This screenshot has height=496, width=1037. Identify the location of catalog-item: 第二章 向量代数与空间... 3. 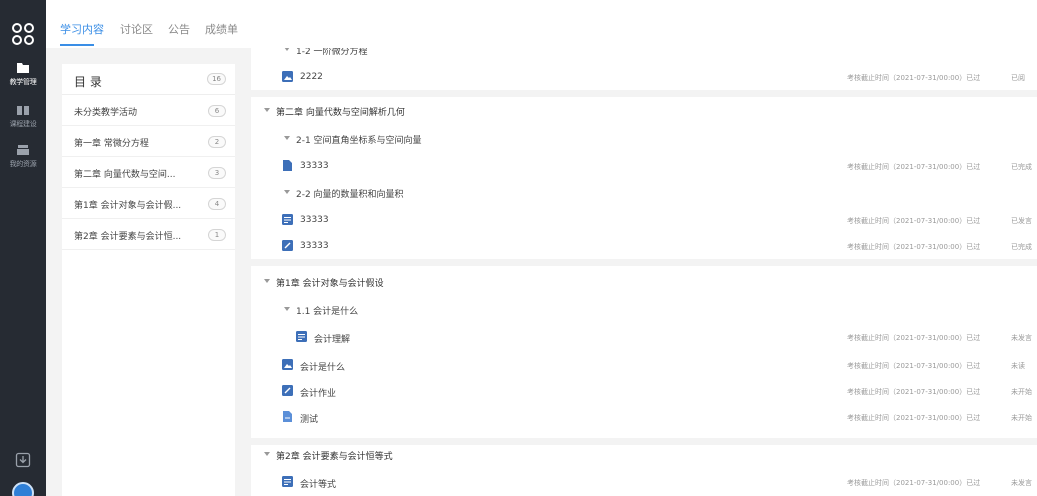
(148, 172).